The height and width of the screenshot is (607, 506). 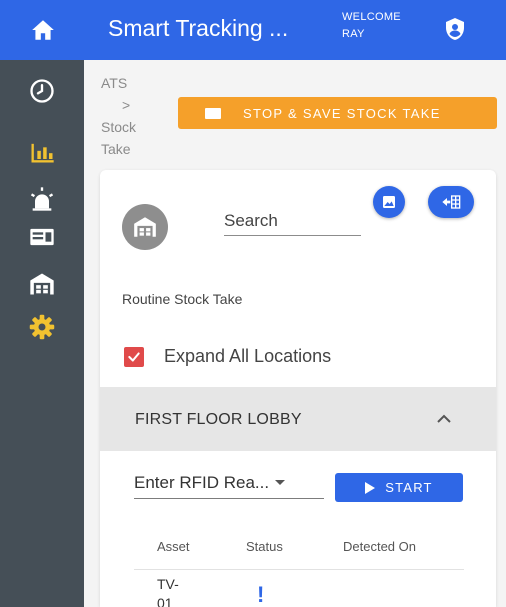 What do you see at coordinates (168, 591) in the screenshot?
I see `asset-cell: TV-01` at bounding box center [168, 591].